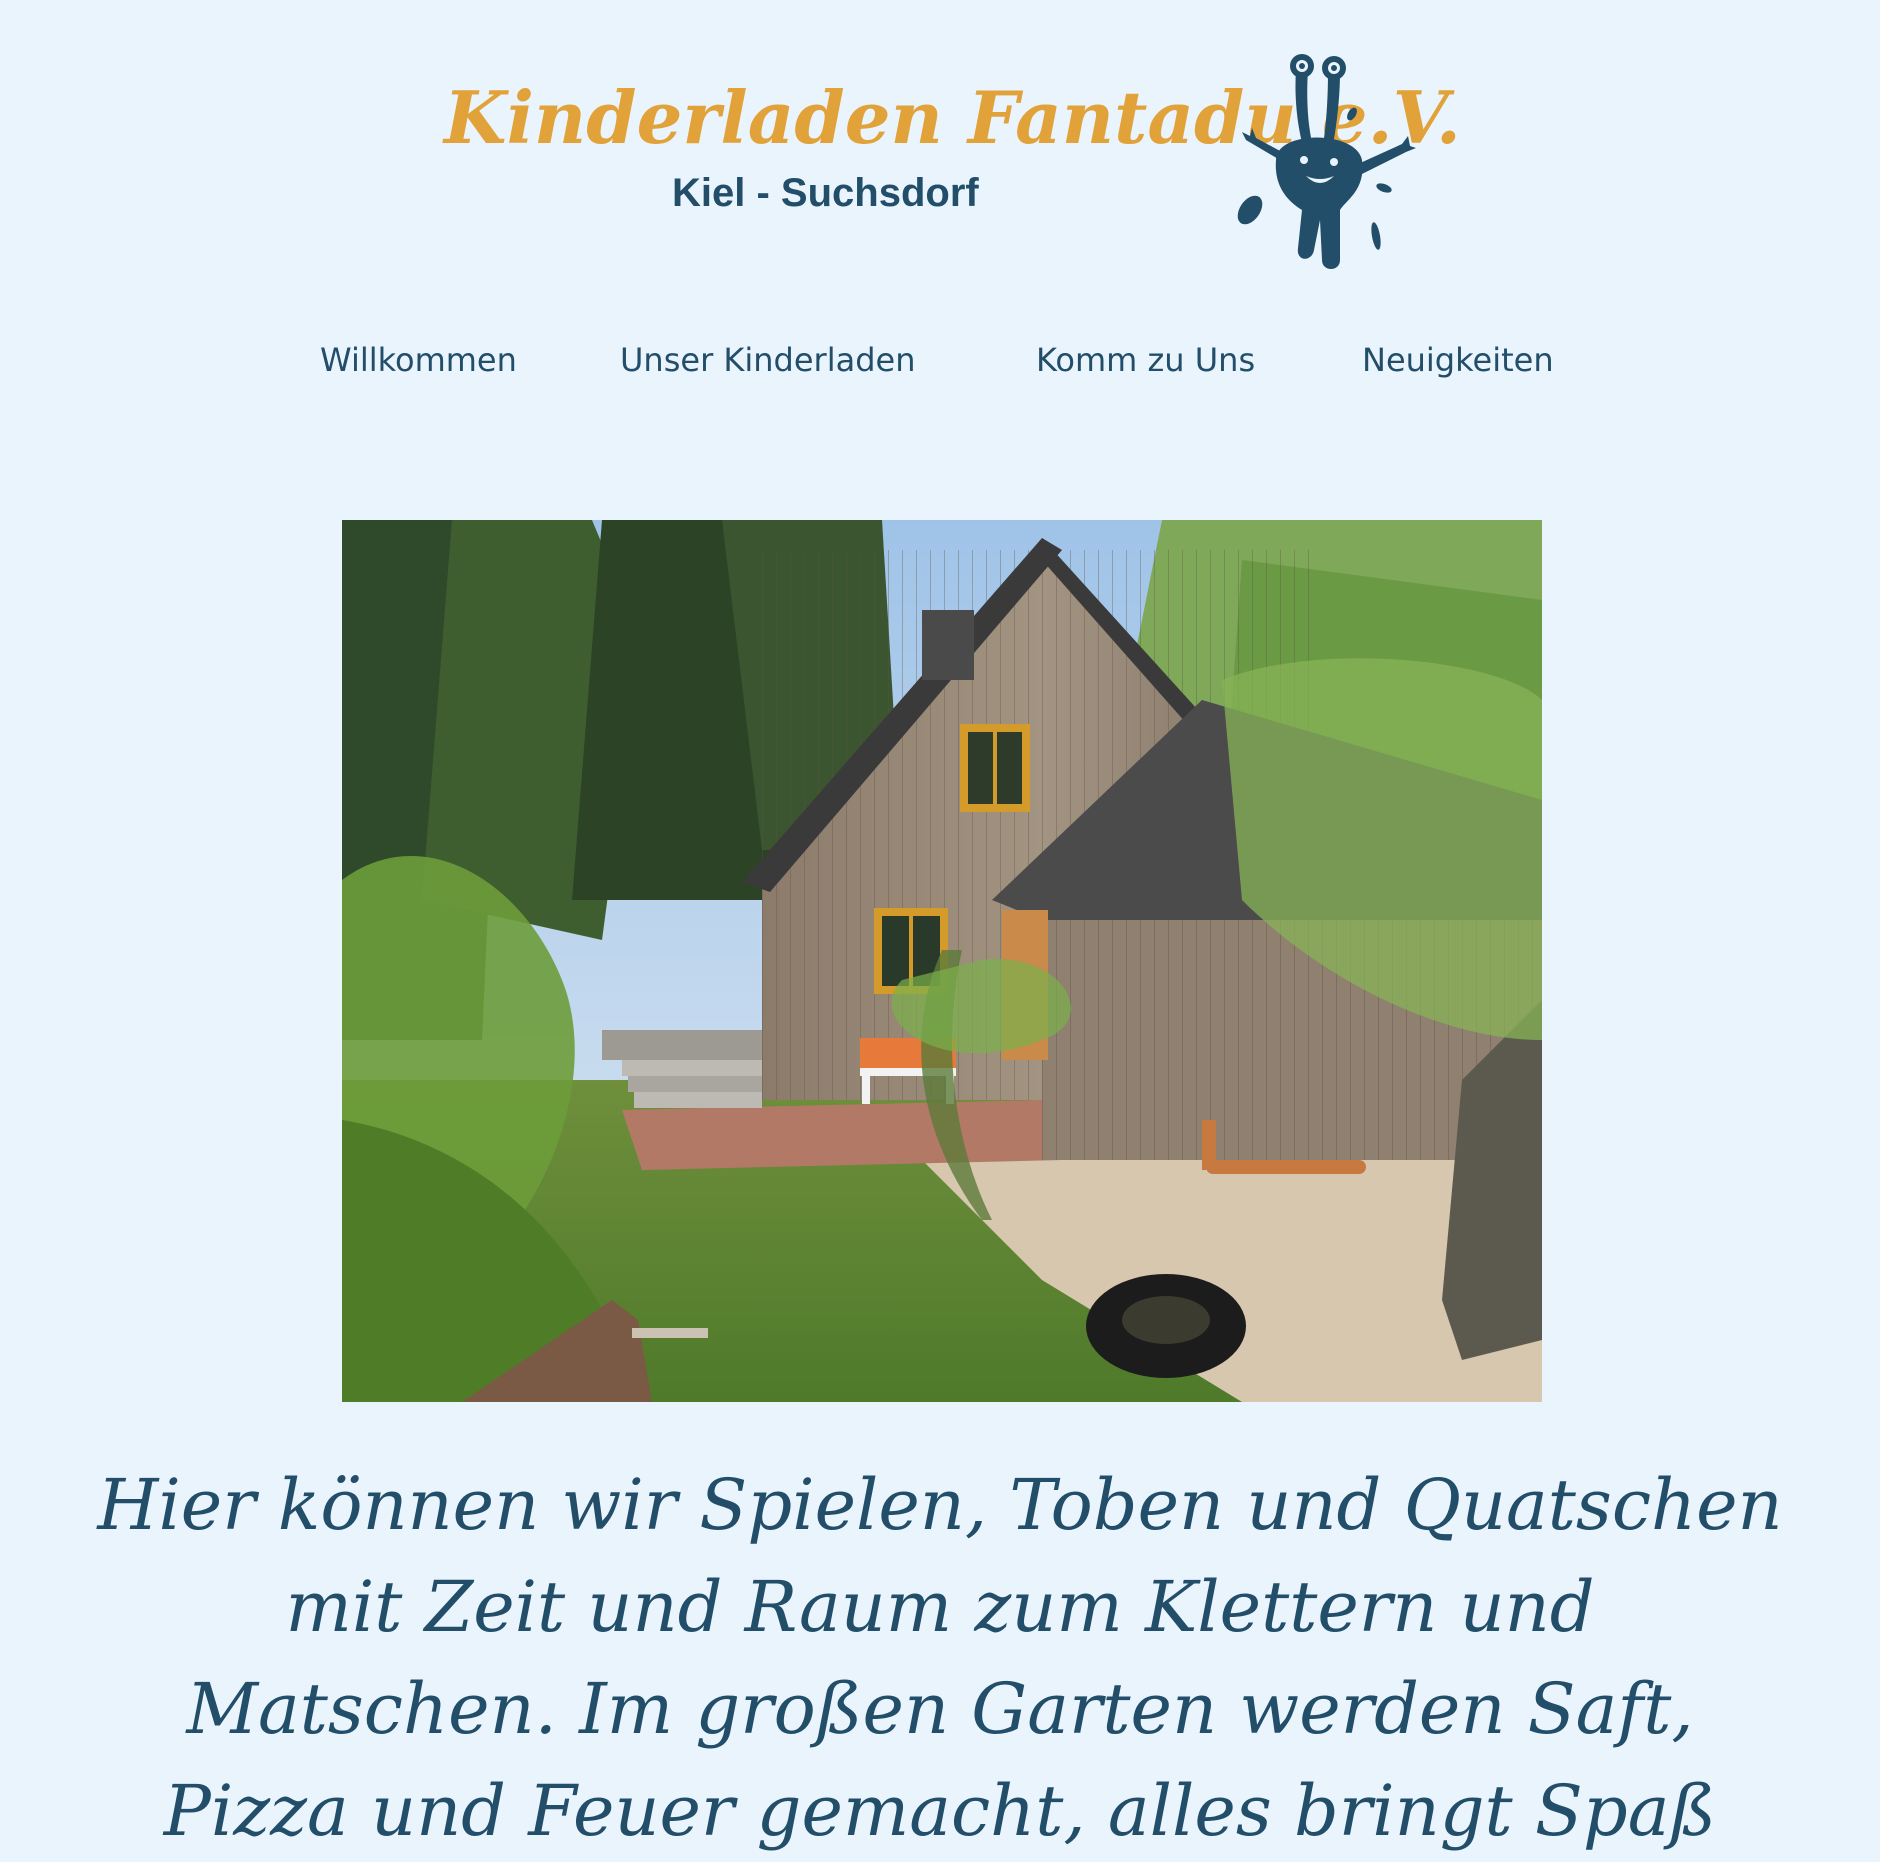  Describe the element at coordinates (1326, 161) in the screenshot. I see `mascot-icon` at that location.